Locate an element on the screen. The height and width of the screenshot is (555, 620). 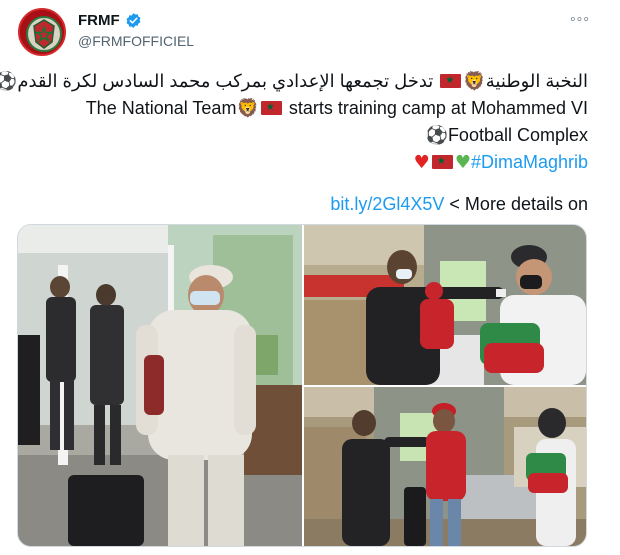
display-name: FRMF is located at coordinates (99, 20).